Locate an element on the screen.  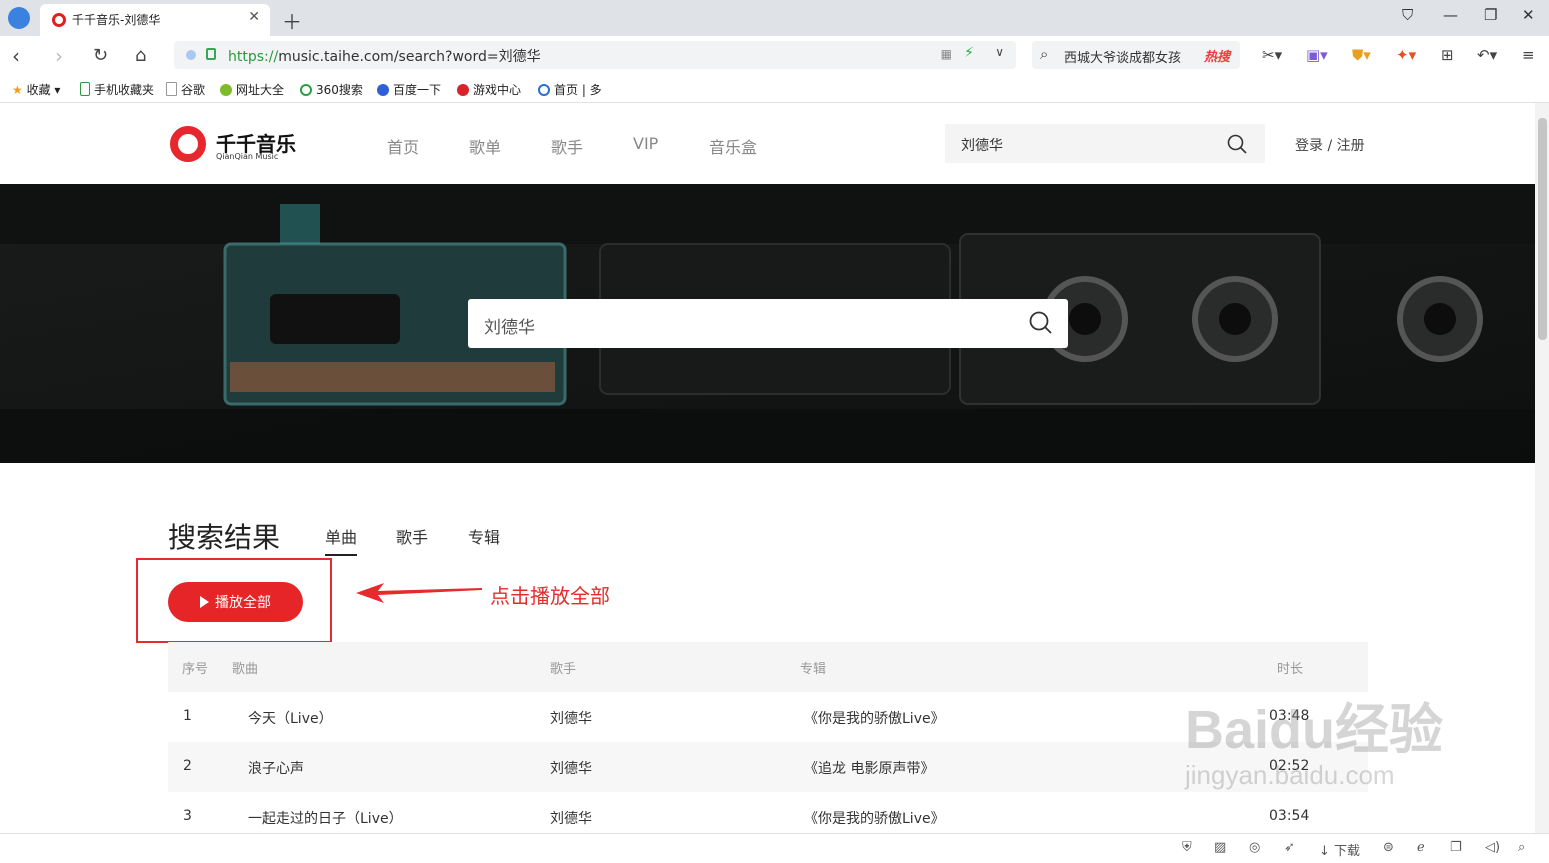
play-all-label: 播放全部 is located at coordinates (243, 602).